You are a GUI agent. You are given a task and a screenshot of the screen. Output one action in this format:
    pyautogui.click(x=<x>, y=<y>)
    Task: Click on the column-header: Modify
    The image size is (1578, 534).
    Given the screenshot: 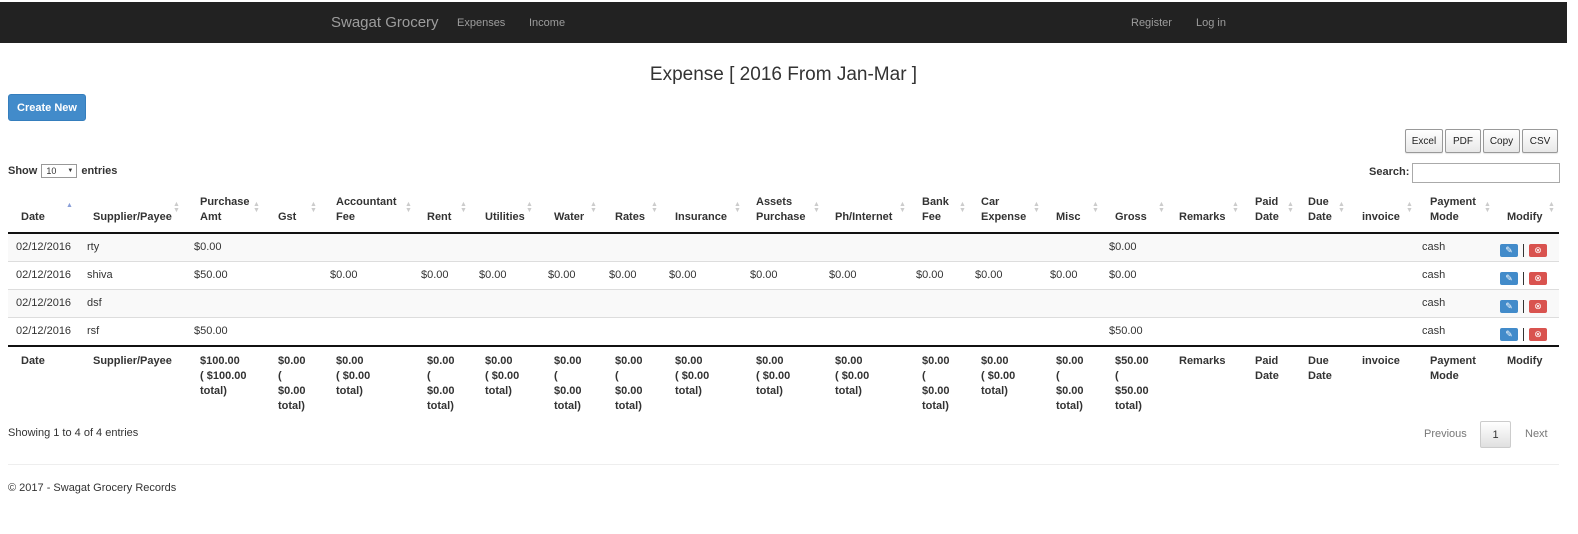 What is the action you would take?
    pyautogui.click(x=1524, y=217)
    